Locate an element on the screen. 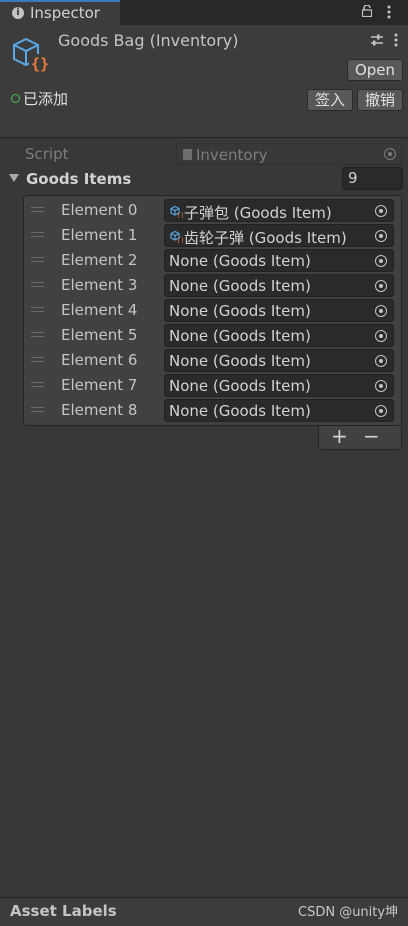 Image resolution: width=408 pixels, height=926 pixels. object-field-value: 子弹包 (Goods Item) is located at coordinates (258, 213).